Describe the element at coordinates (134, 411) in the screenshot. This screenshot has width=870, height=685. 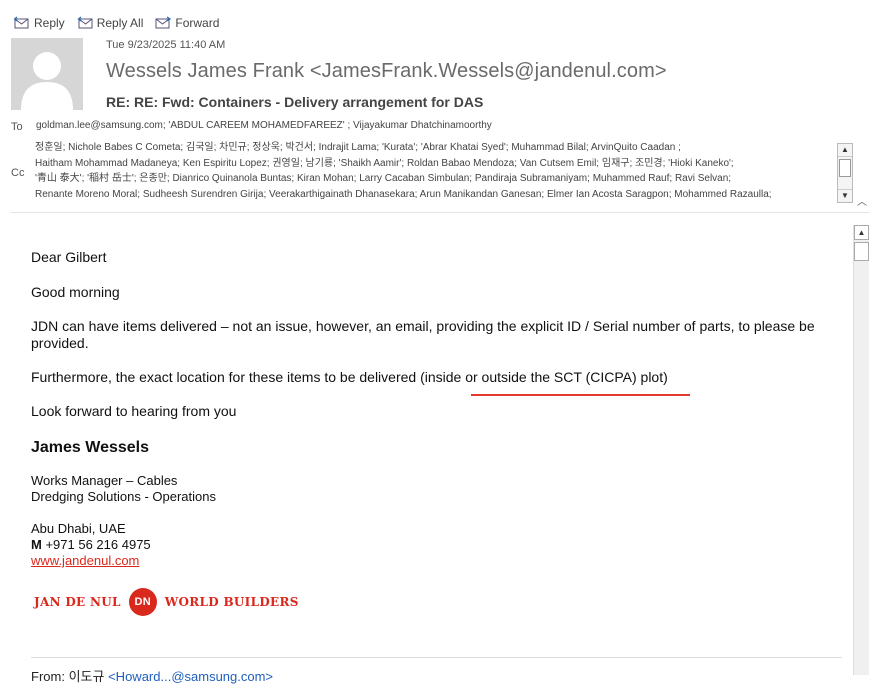
I see `closing: Look forward to hearing from you` at that location.